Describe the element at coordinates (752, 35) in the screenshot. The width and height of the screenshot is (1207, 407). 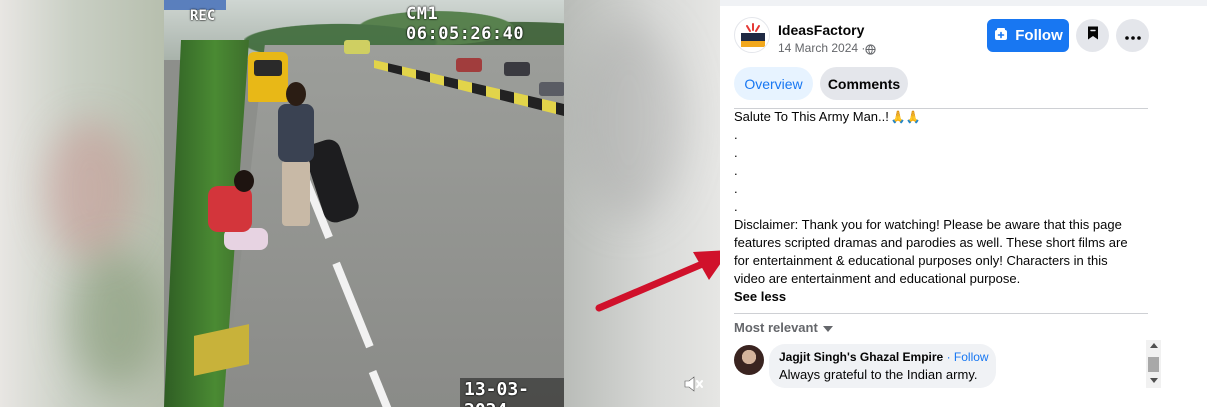
I see `page-avatar` at that location.